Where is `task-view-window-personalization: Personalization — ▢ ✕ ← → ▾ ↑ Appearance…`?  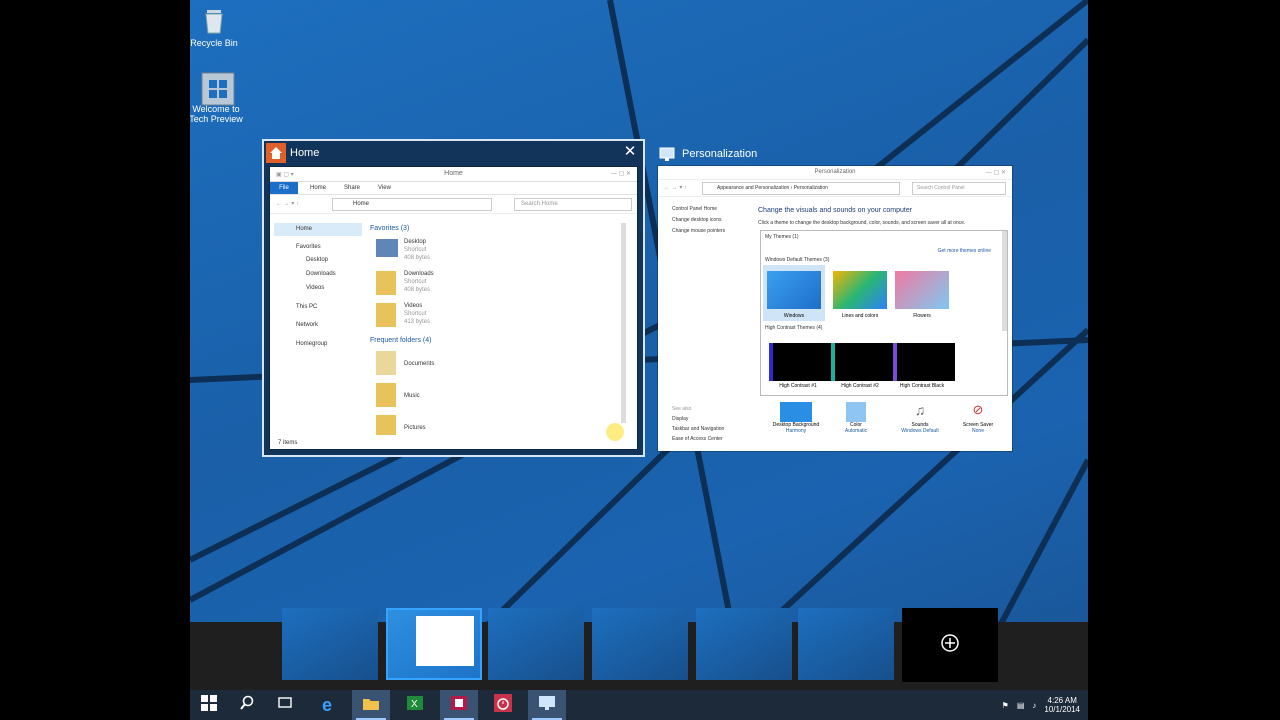 task-view-window-personalization: Personalization — ▢ ✕ ← → ▾ ↑ Appearance… is located at coordinates (835, 308).